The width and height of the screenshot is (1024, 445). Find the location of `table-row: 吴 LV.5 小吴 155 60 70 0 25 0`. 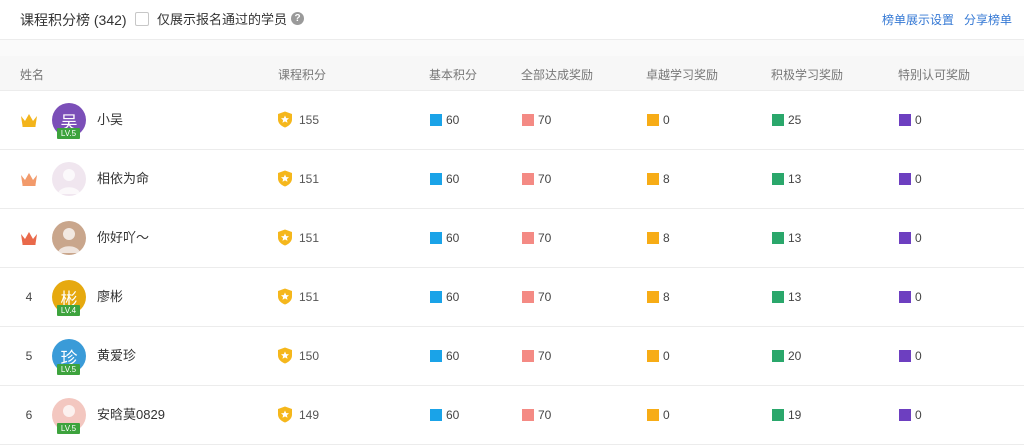

table-row: 吴 LV.5 小吴 155 60 70 0 25 0 is located at coordinates (512, 120).